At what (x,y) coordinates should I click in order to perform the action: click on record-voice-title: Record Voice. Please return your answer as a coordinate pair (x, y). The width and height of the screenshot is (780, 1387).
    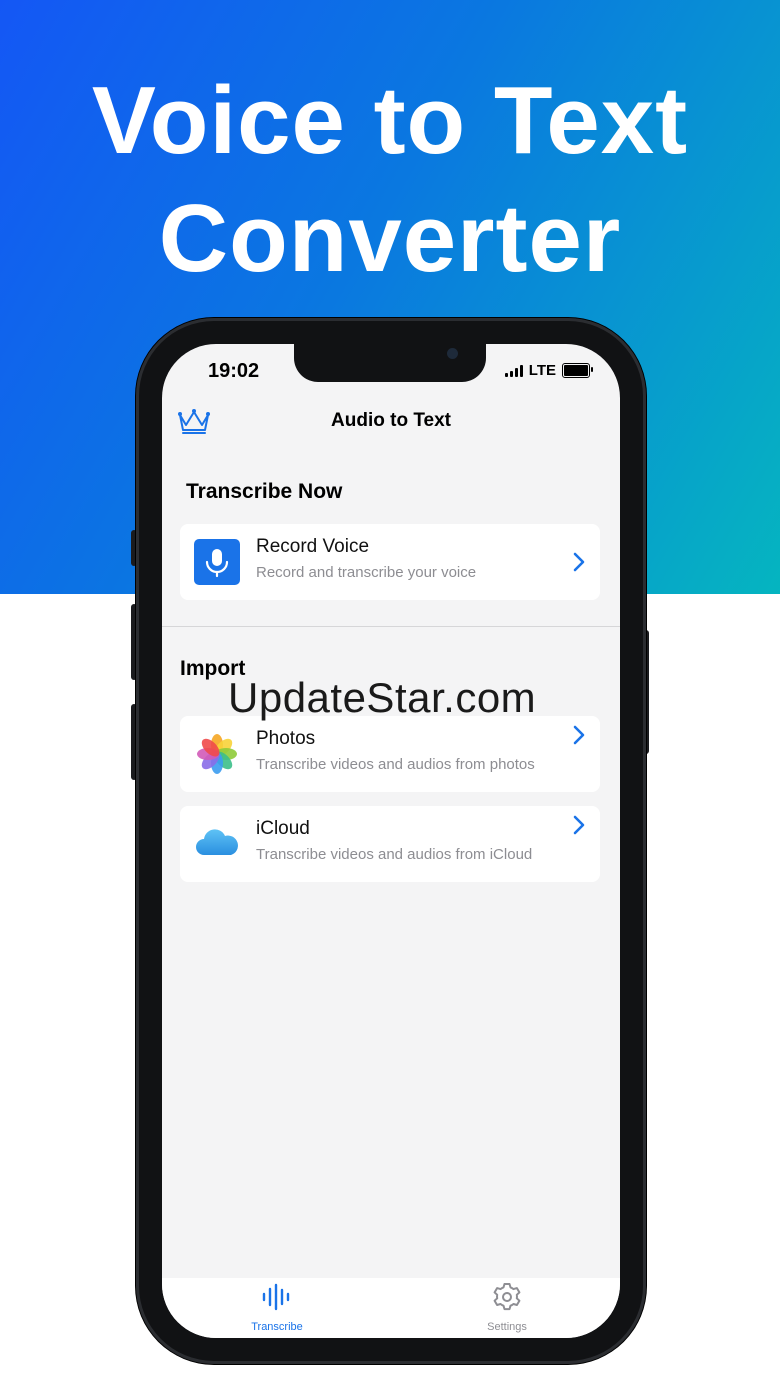
    Looking at the image, I should click on (313, 546).